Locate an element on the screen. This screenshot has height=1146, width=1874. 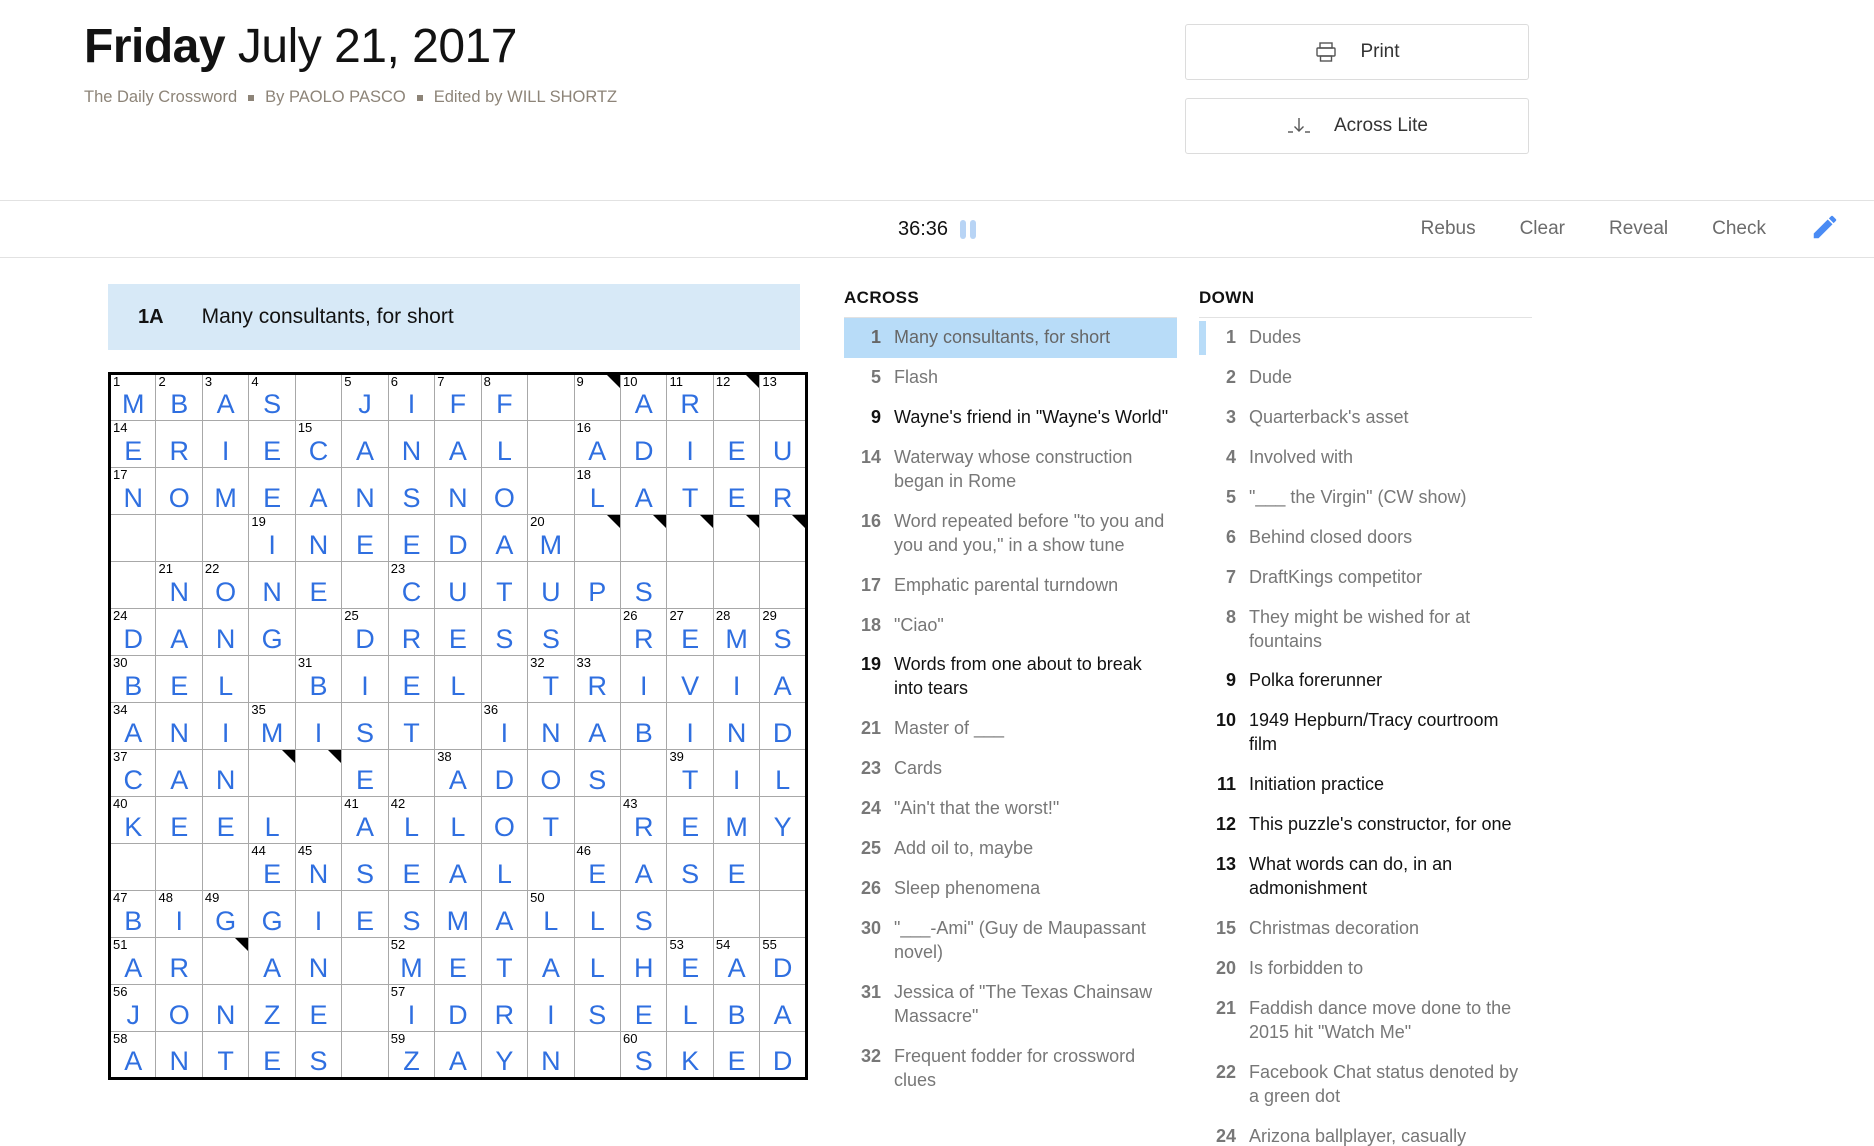
grid-cell: 28 M is located at coordinates (736, 632).